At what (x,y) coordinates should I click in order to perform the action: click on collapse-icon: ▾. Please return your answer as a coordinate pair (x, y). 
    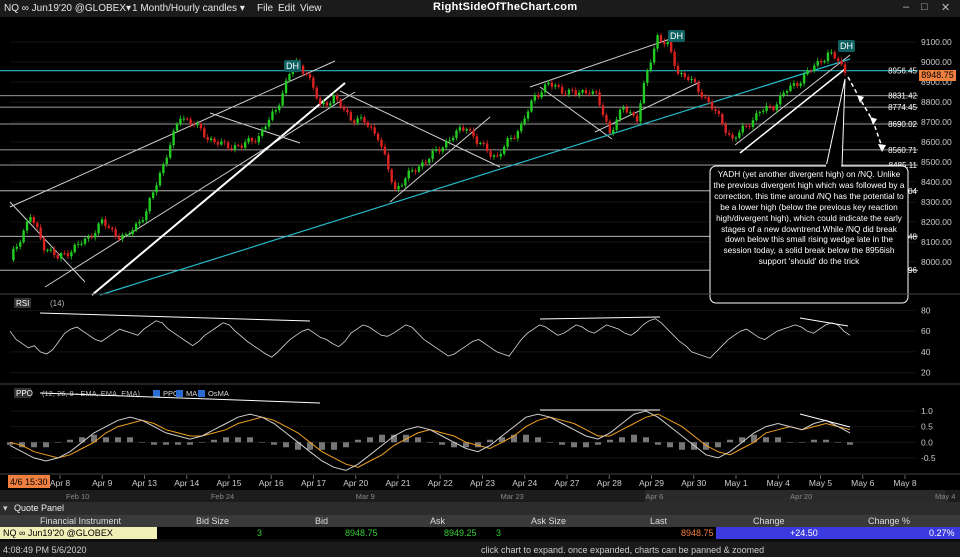
    Looking at the image, I should click on (5, 508).